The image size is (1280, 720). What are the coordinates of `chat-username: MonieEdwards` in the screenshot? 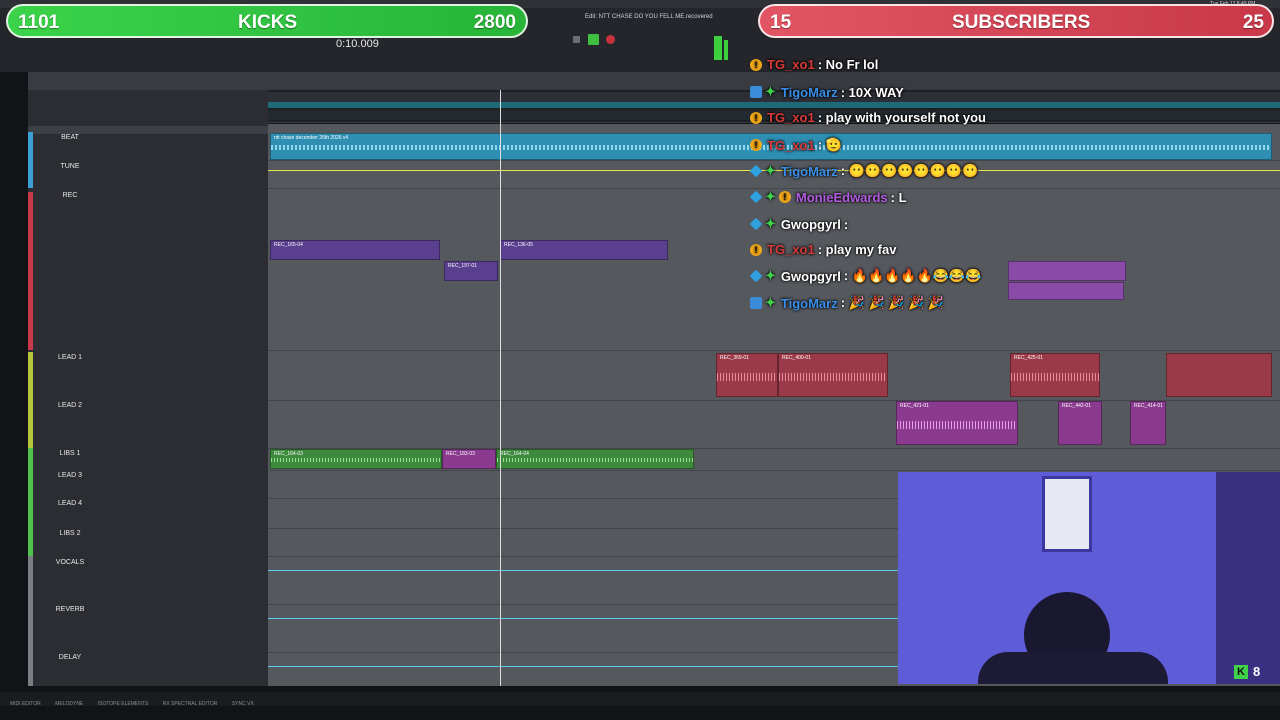 It's located at (842, 197).